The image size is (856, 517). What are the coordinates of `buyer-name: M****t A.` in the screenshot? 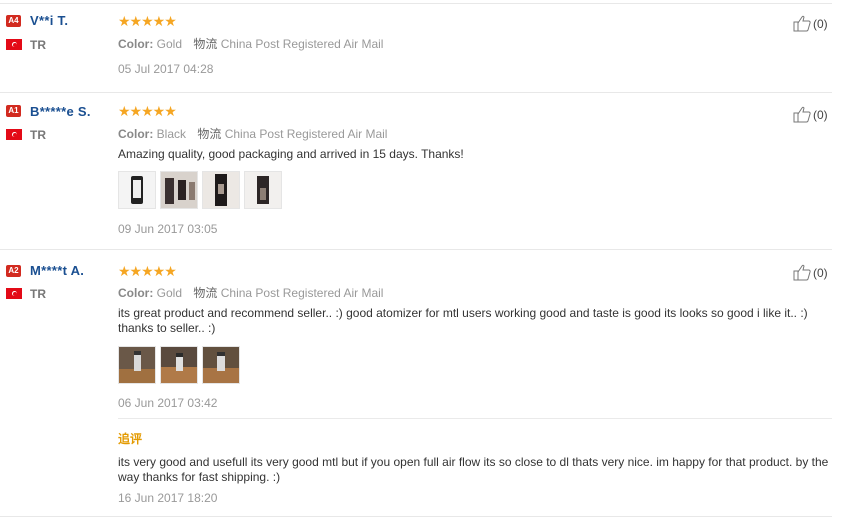 It's located at (57, 270).